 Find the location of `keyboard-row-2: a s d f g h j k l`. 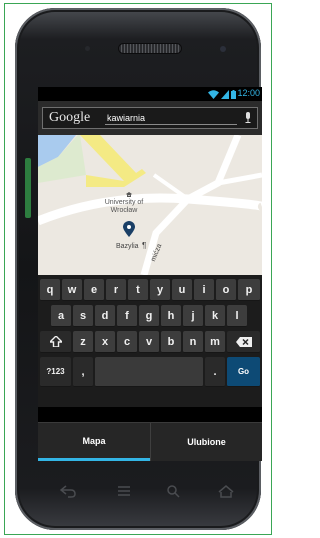

keyboard-row-2: a s d f g h j k l is located at coordinates (150, 318).